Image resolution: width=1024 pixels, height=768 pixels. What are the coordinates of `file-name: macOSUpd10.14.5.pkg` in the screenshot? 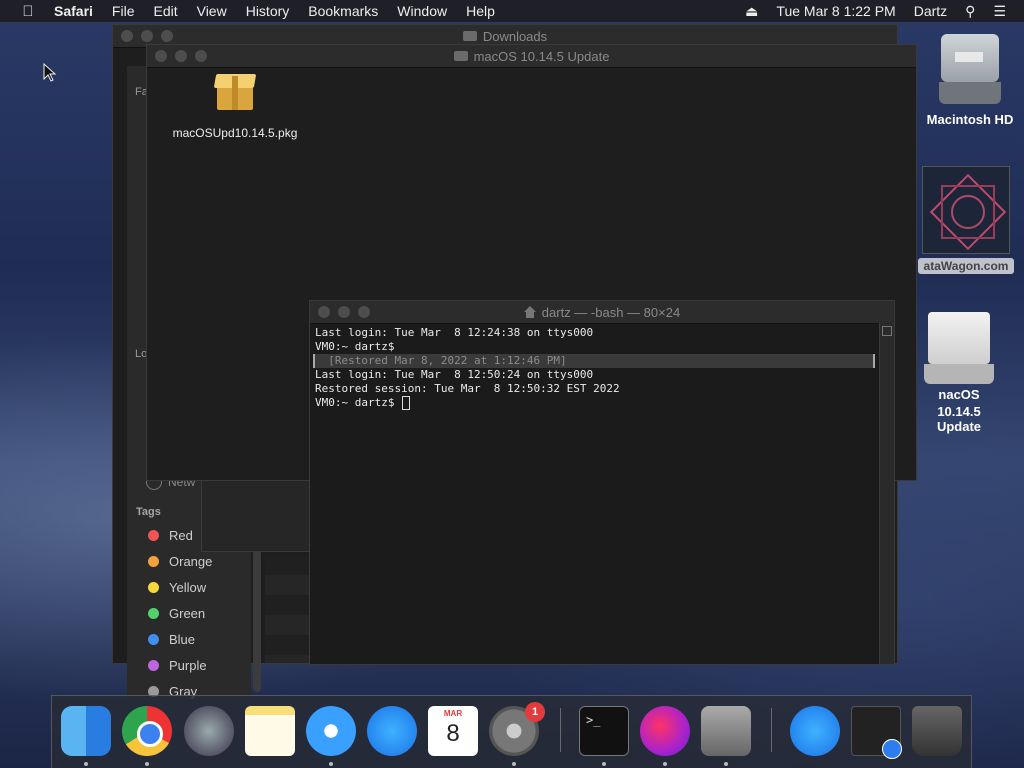 It's located at (235, 133).